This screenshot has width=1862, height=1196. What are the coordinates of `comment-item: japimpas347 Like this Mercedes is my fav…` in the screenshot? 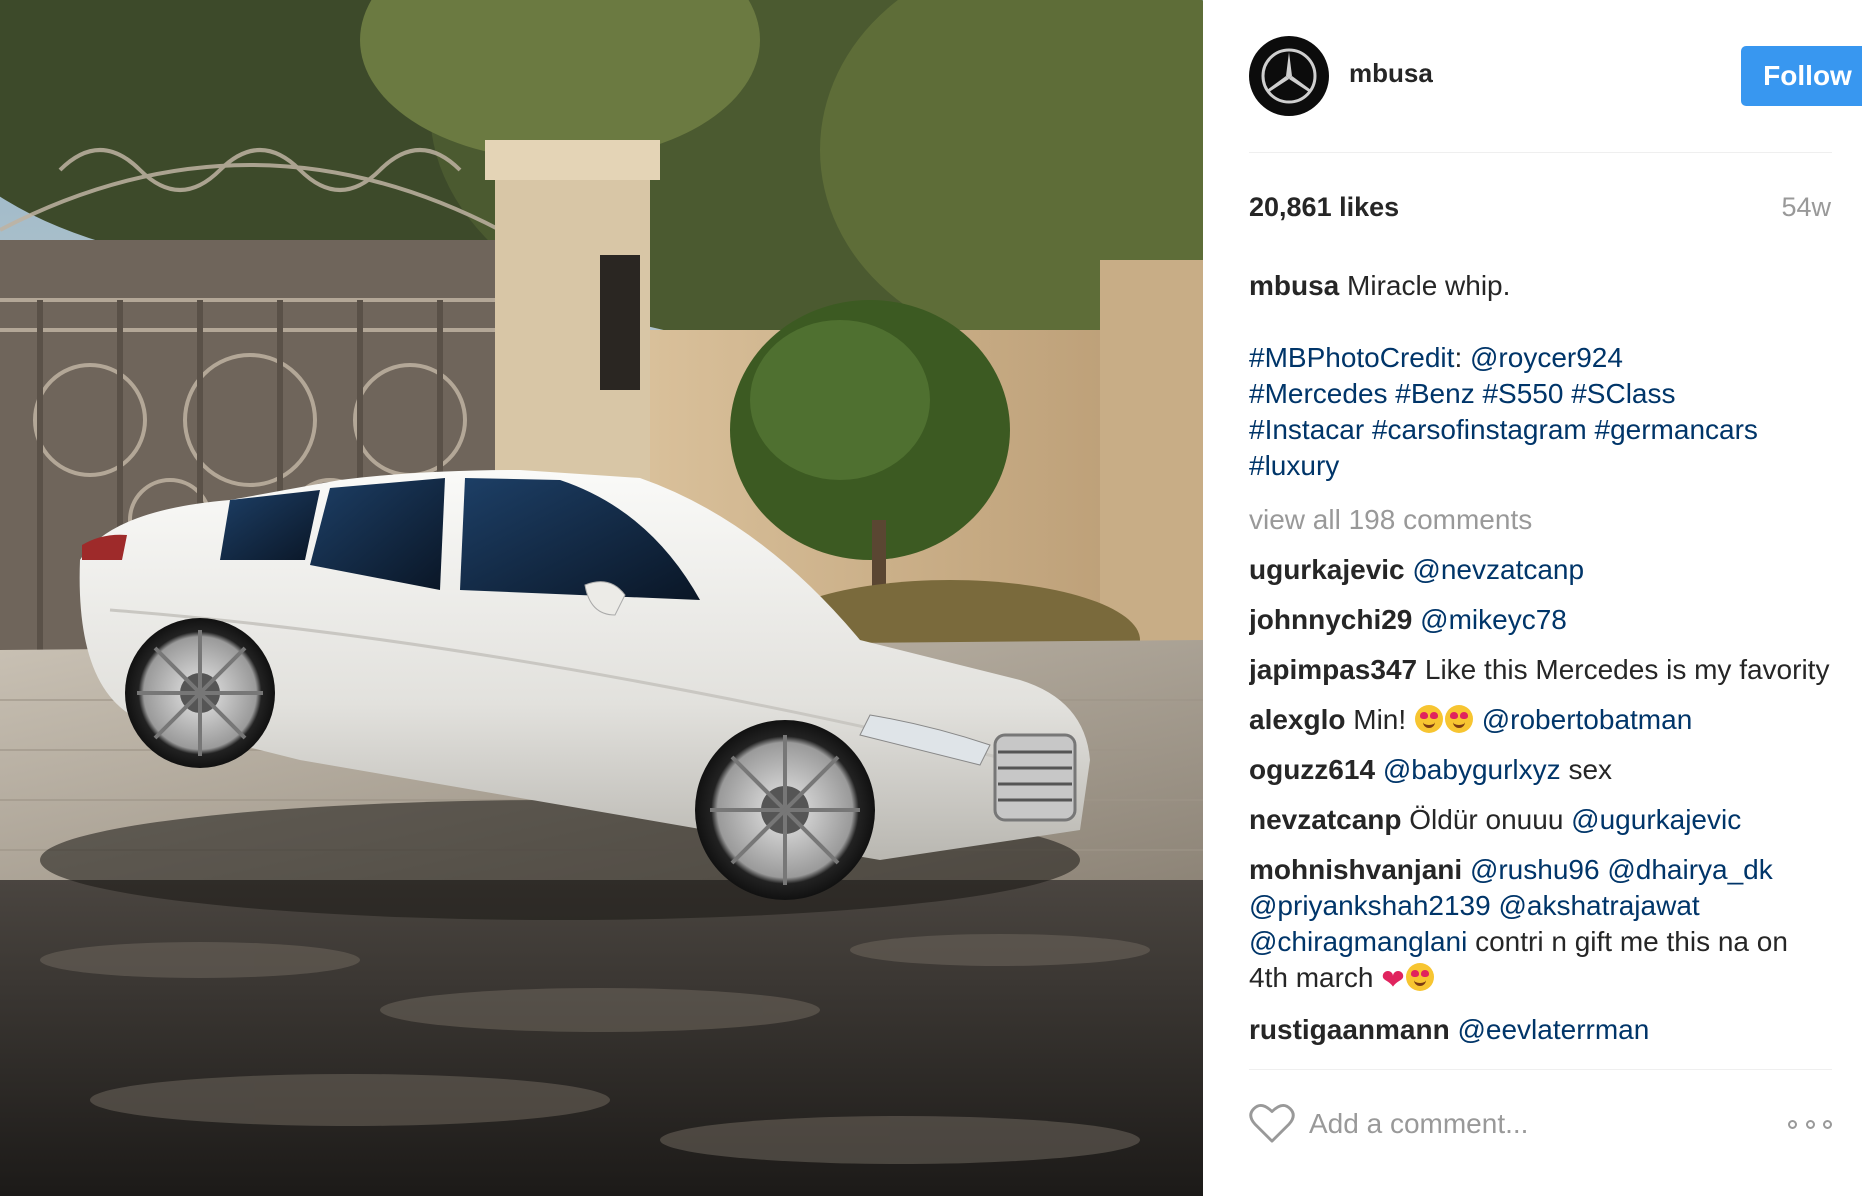 It's located at (1541, 670).